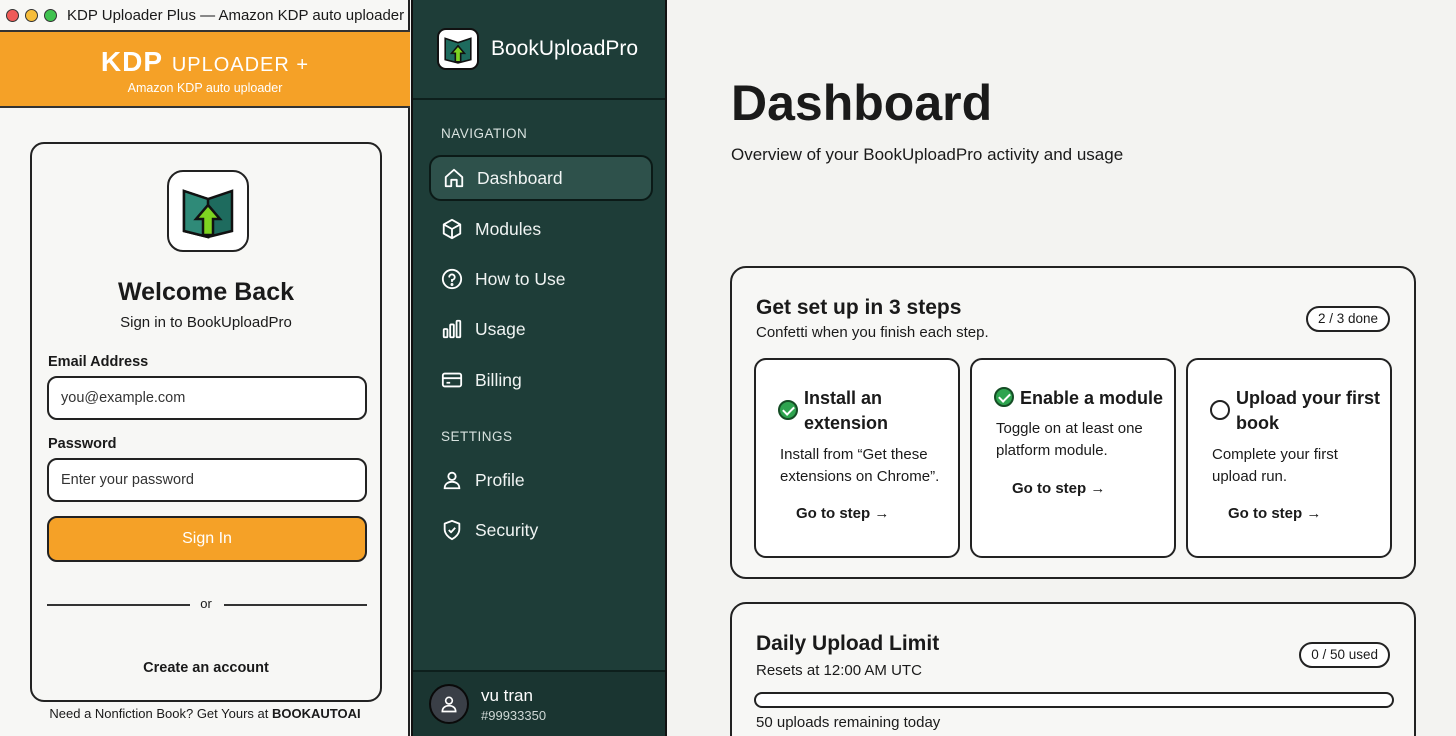 Image resolution: width=1456 pixels, height=736 pixels. What do you see at coordinates (206, 322) in the screenshot?
I see `welcome-subtitle: Sign in to BookUploadPro` at bounding box center [206, 322].